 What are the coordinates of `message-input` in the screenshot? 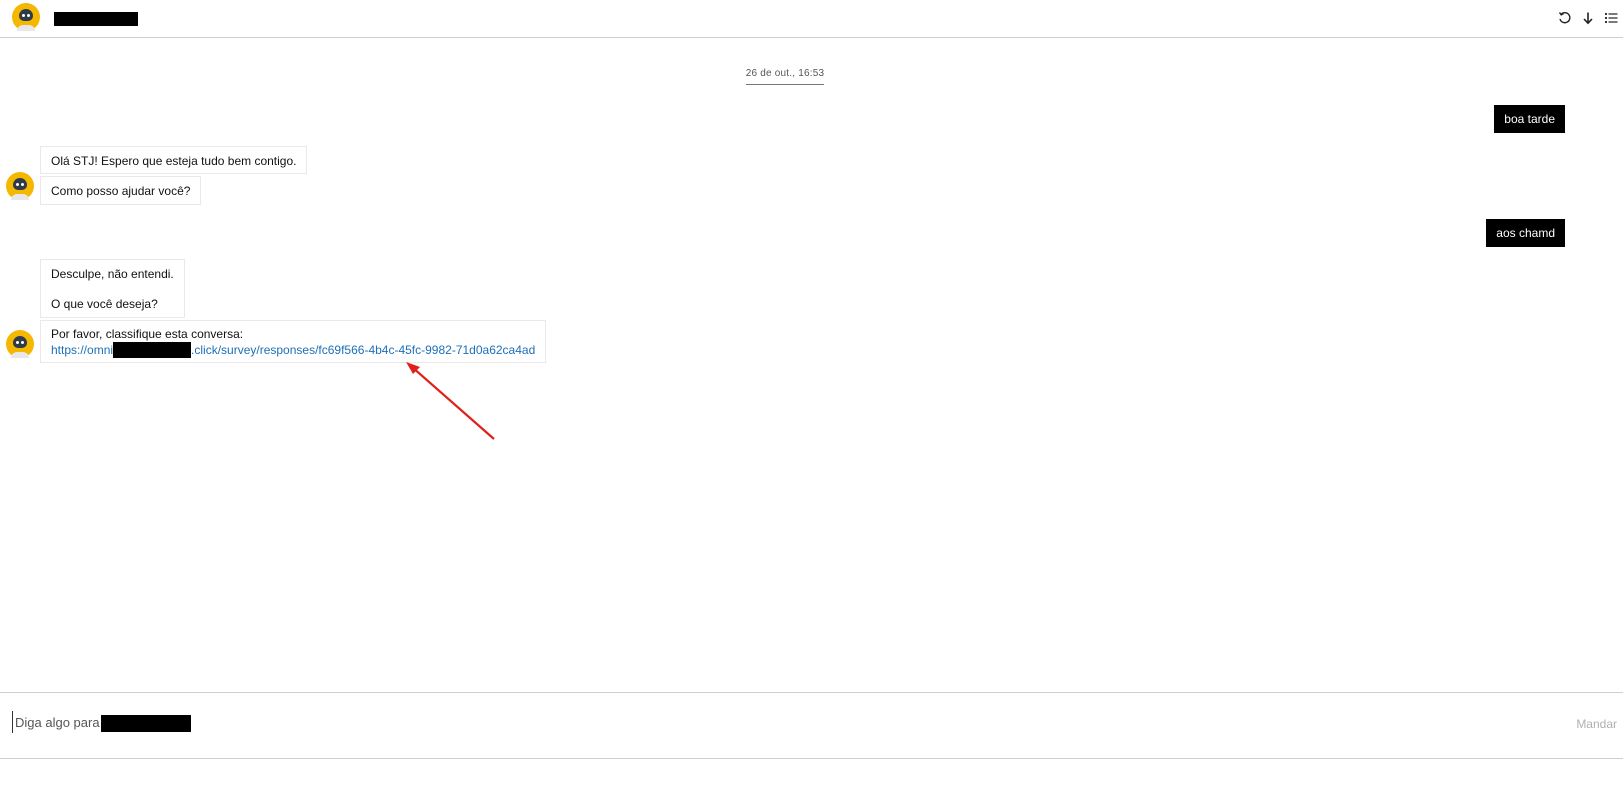 It's located at (753, 722).